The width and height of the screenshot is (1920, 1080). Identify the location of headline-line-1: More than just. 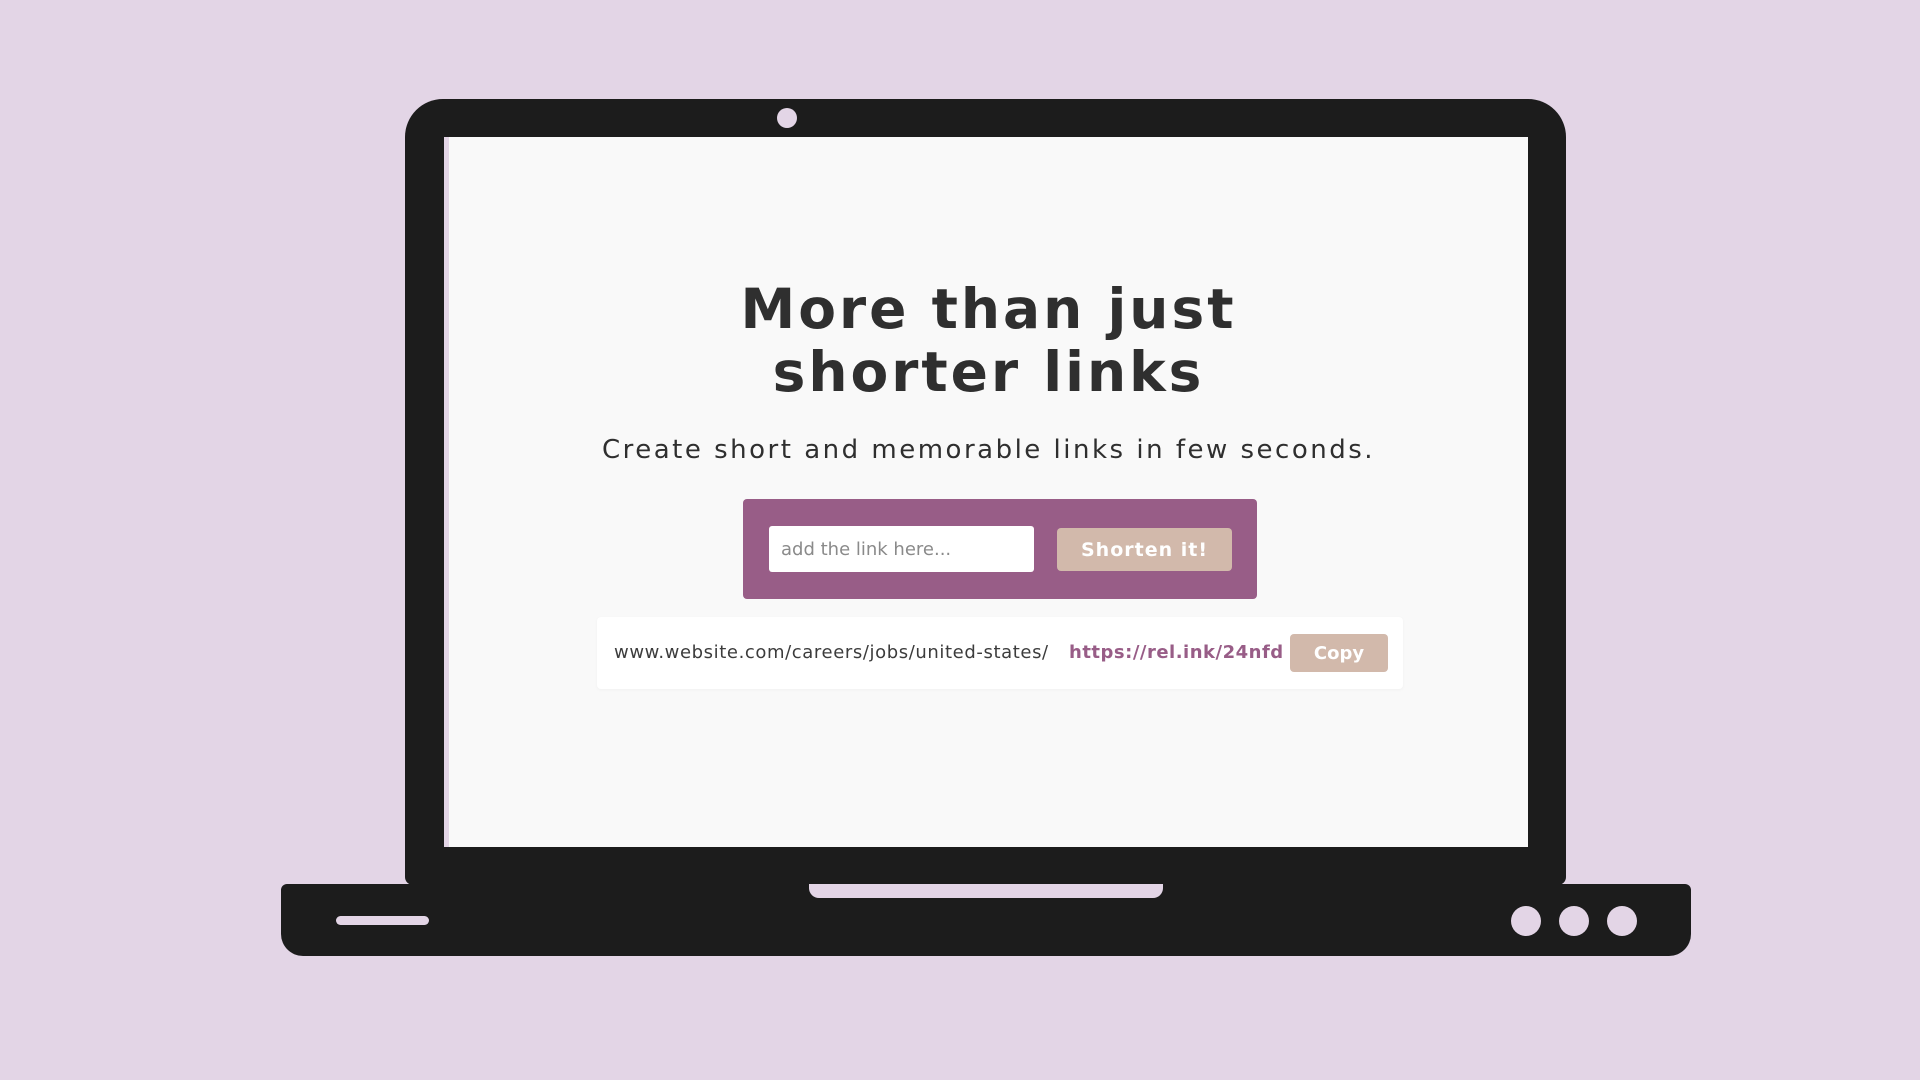
(988, 309).